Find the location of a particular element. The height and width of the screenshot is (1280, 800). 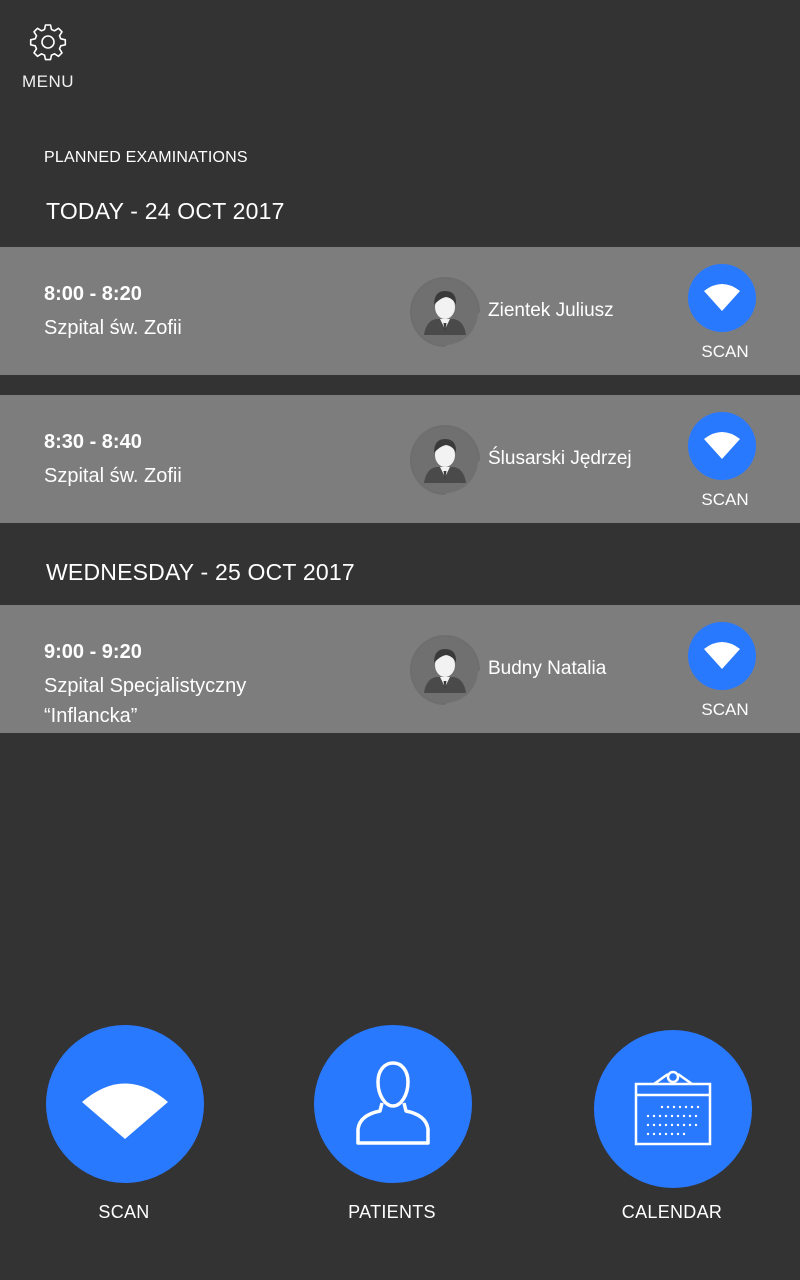

day-heading: TODAY - 24 OCT 2017 is located at coordinates (165, 211).